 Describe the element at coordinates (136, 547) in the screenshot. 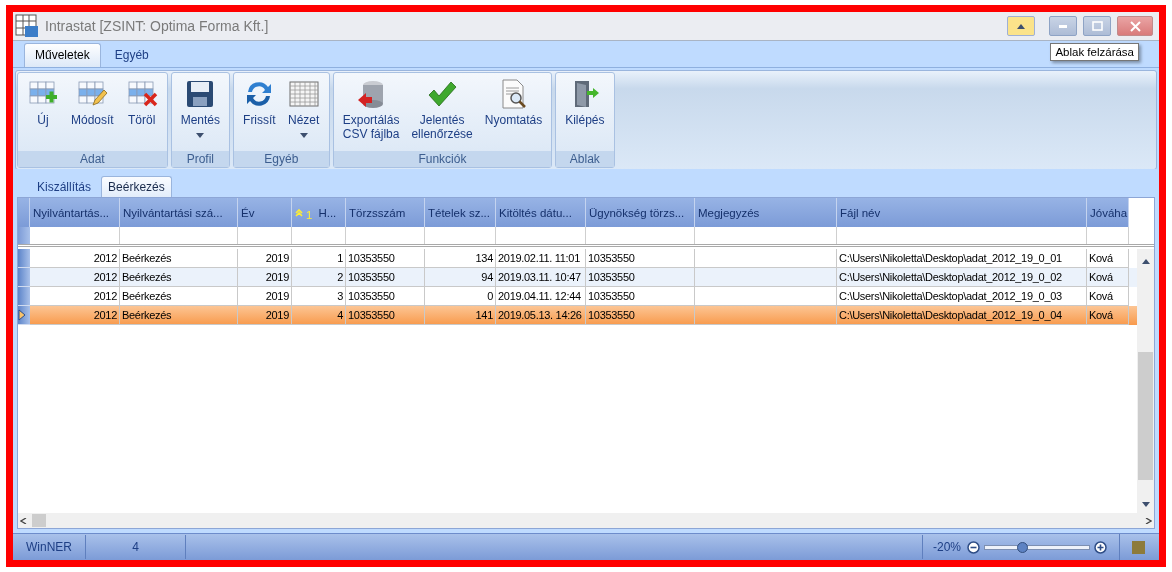

I see `record-count: 4` at that location.